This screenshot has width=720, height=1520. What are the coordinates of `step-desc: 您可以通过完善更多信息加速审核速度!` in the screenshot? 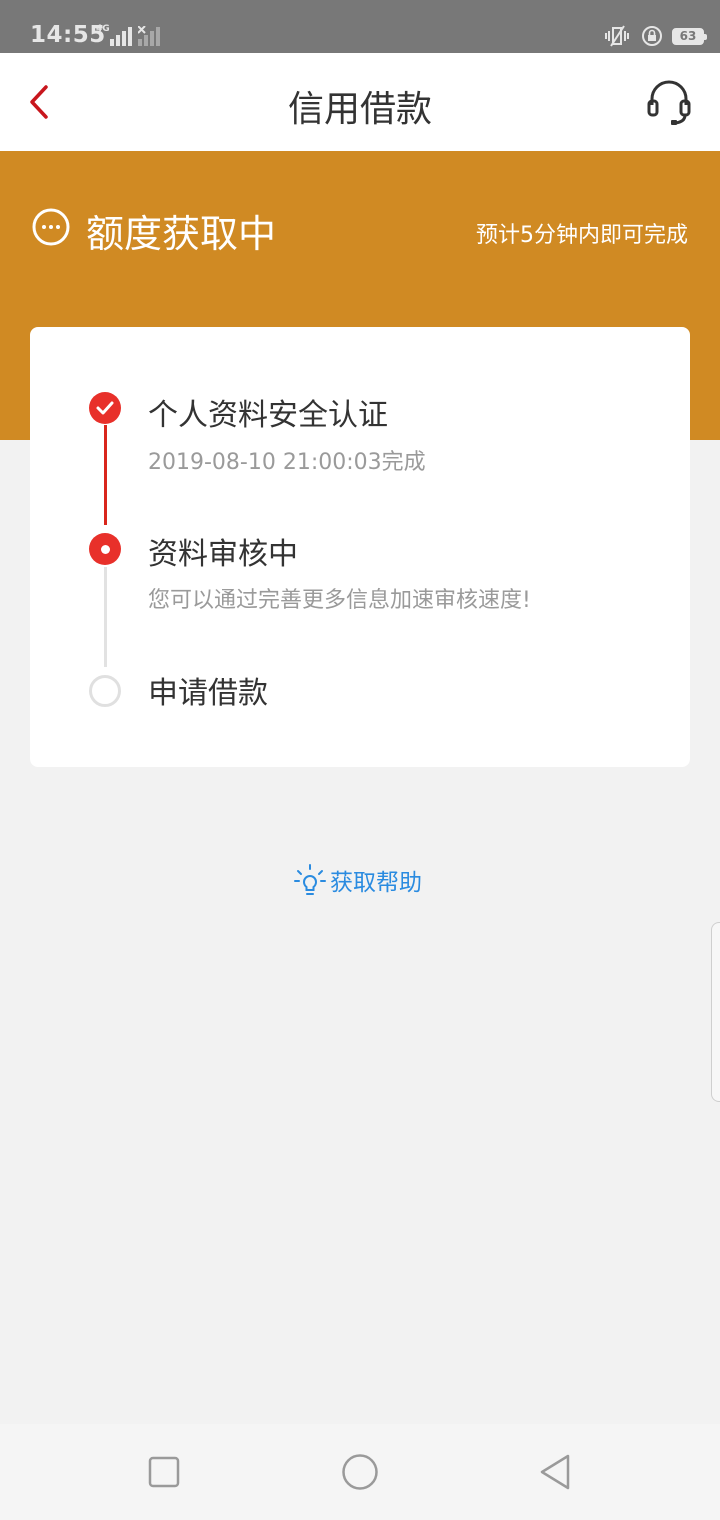 It's located at (339, 600).